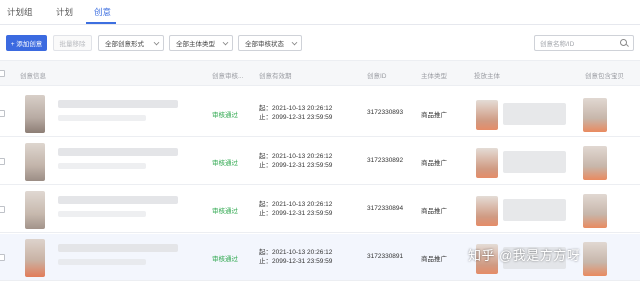 This screenshot has width=640, height=284. I want to click on select-all-checkbox, so click(2, 73).